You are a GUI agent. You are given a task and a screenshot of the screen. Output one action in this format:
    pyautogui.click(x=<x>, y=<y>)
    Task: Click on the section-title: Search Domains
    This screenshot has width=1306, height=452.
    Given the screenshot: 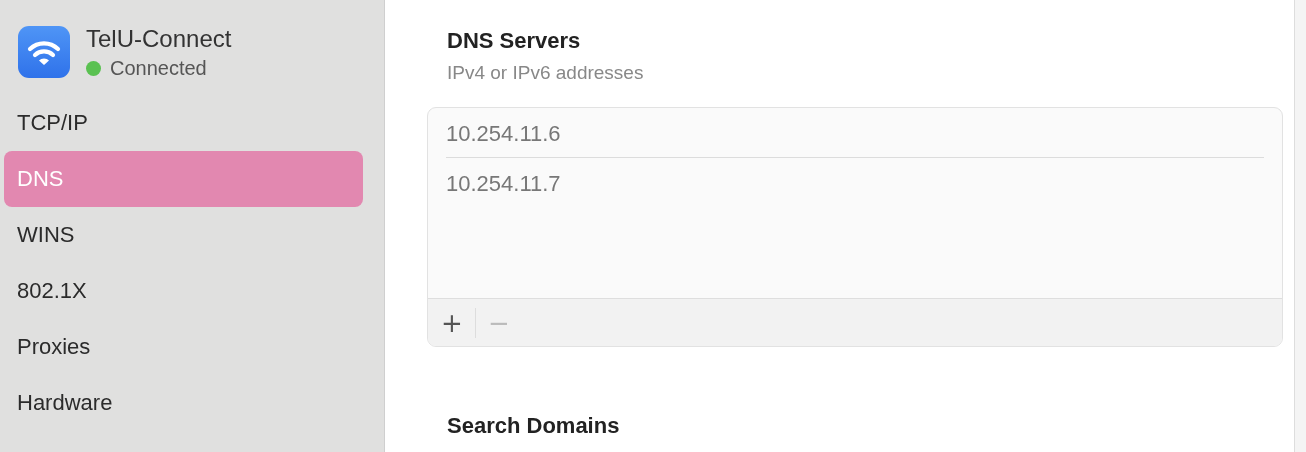 What is the action you would take?
    pyautogui.click(x=534, y=426)
    